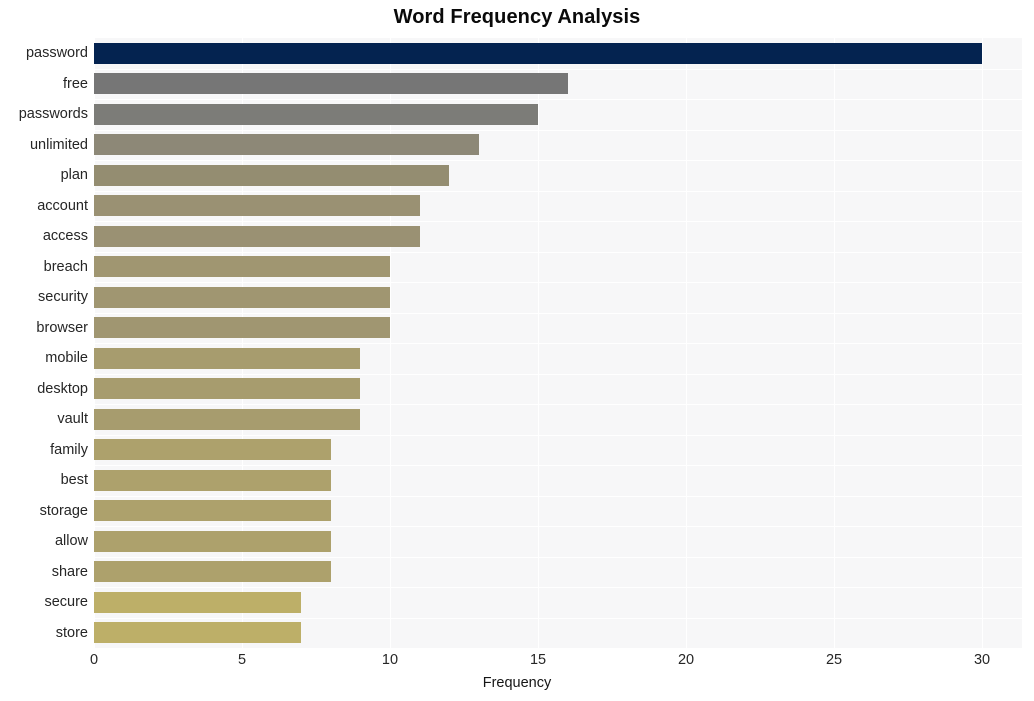 Image resolution: width=1034 pixels, height=701 pixels. I want to click on y-axis-tick-label: secure, so click(66, 602).